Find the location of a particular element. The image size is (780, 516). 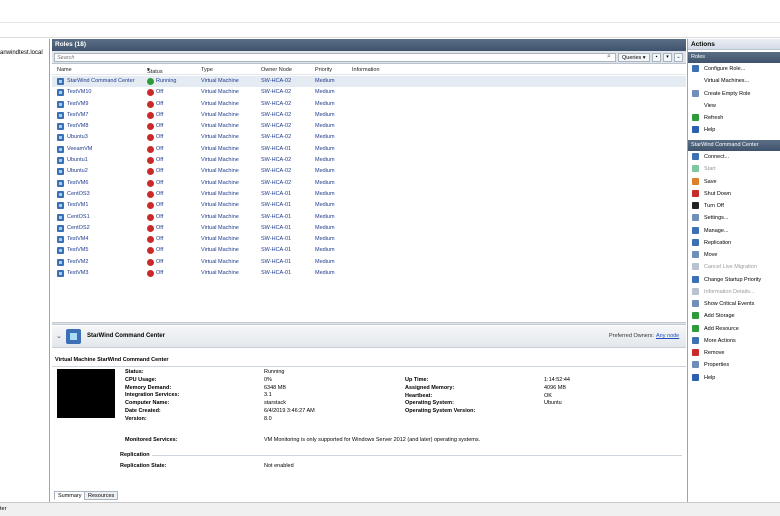

action-item: Change Startup Priority is located at coordinates (734, 280).